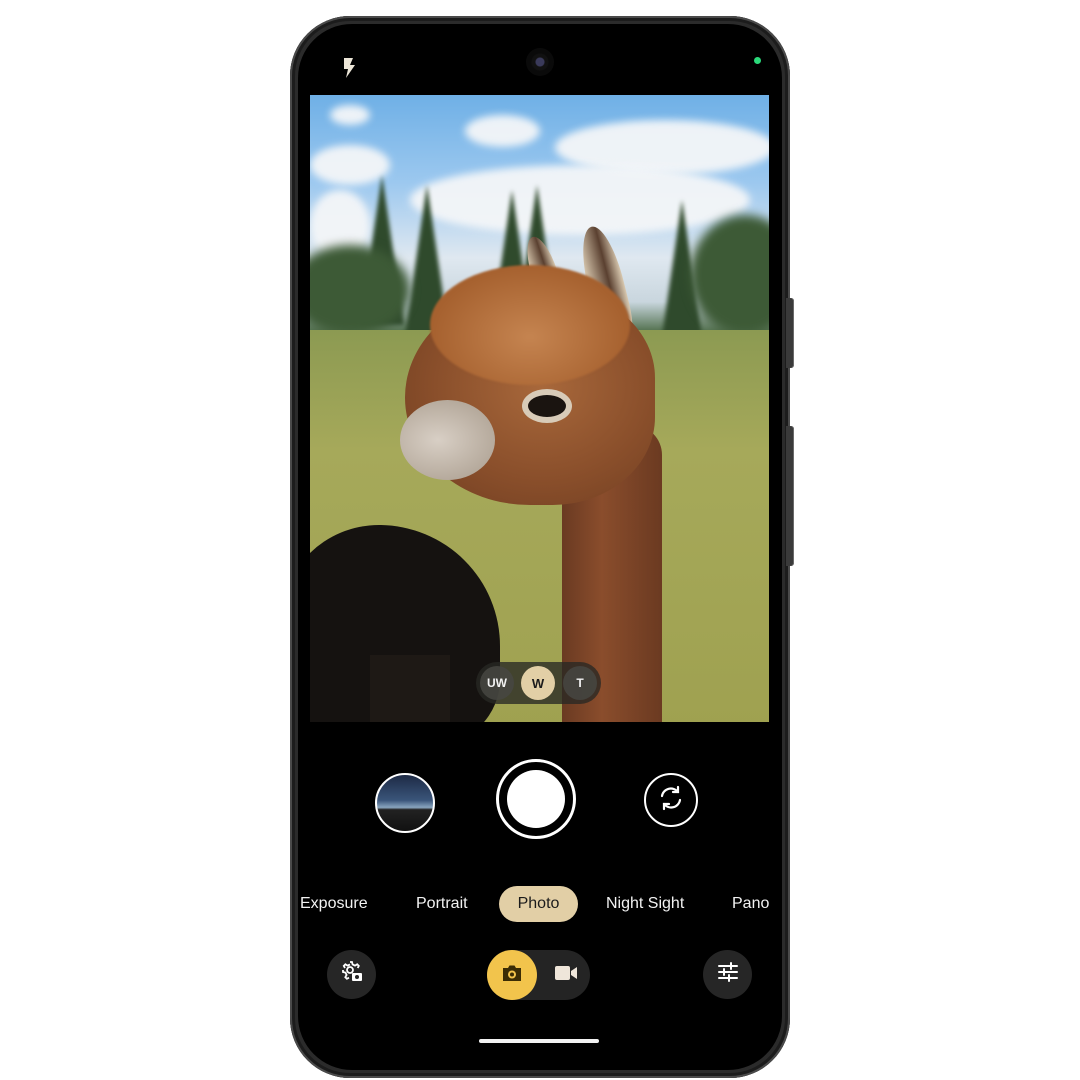 This screenshot has width=1080, height=1080. I want to click on volume-button, so click(790, 496).